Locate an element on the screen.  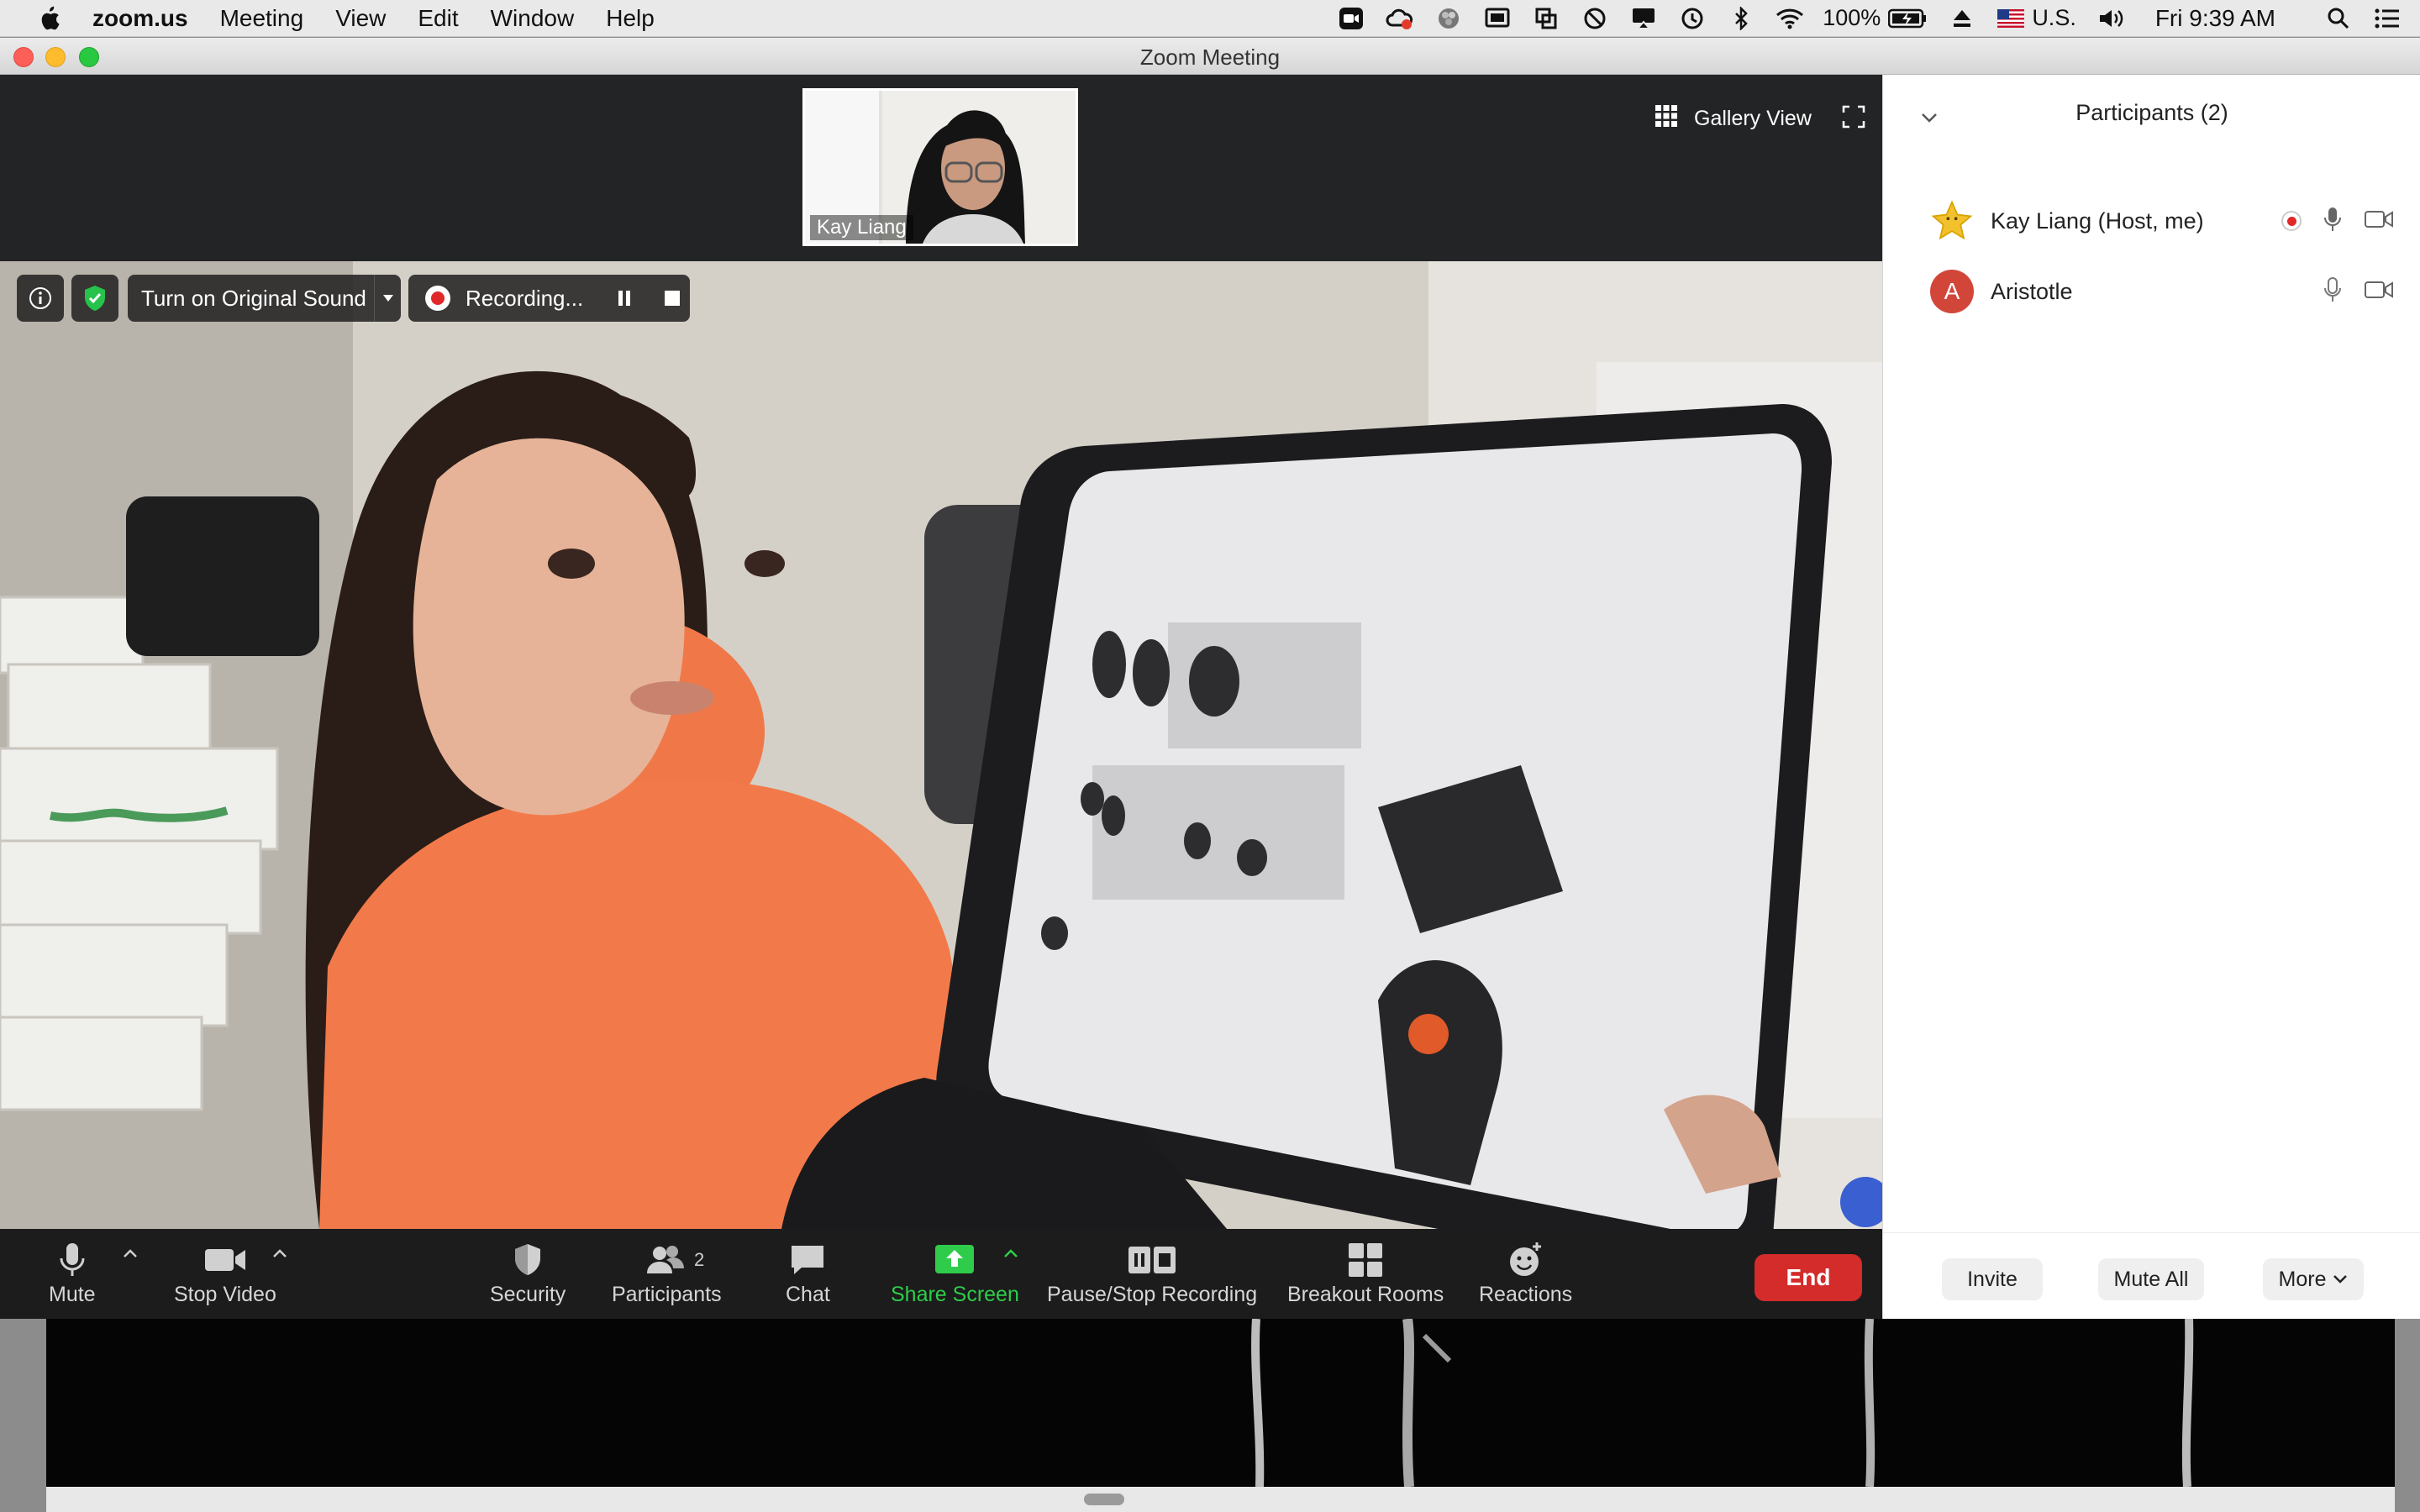
background-window-content is located at coordinates (1221, 1403).